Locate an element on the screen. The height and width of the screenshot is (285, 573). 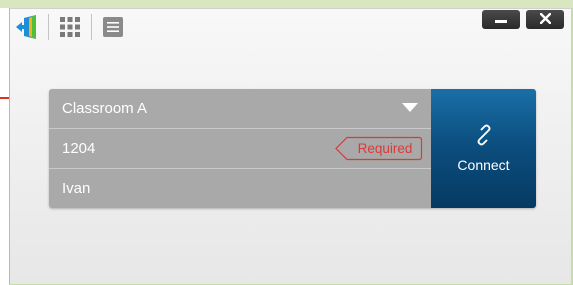
close-button is located at coordinates (545, 19).